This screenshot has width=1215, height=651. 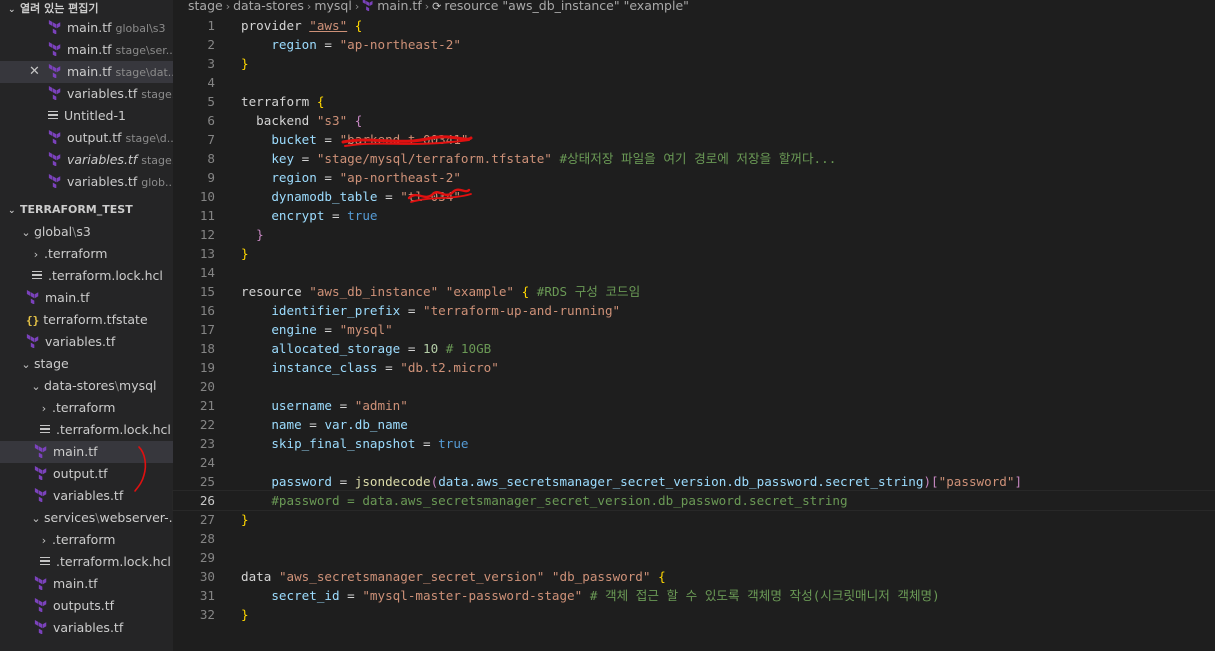 What do you see at coordinates (282, 101) in the screenshot?
I see `code-line: terraform {` at bounding box center [282, 101].